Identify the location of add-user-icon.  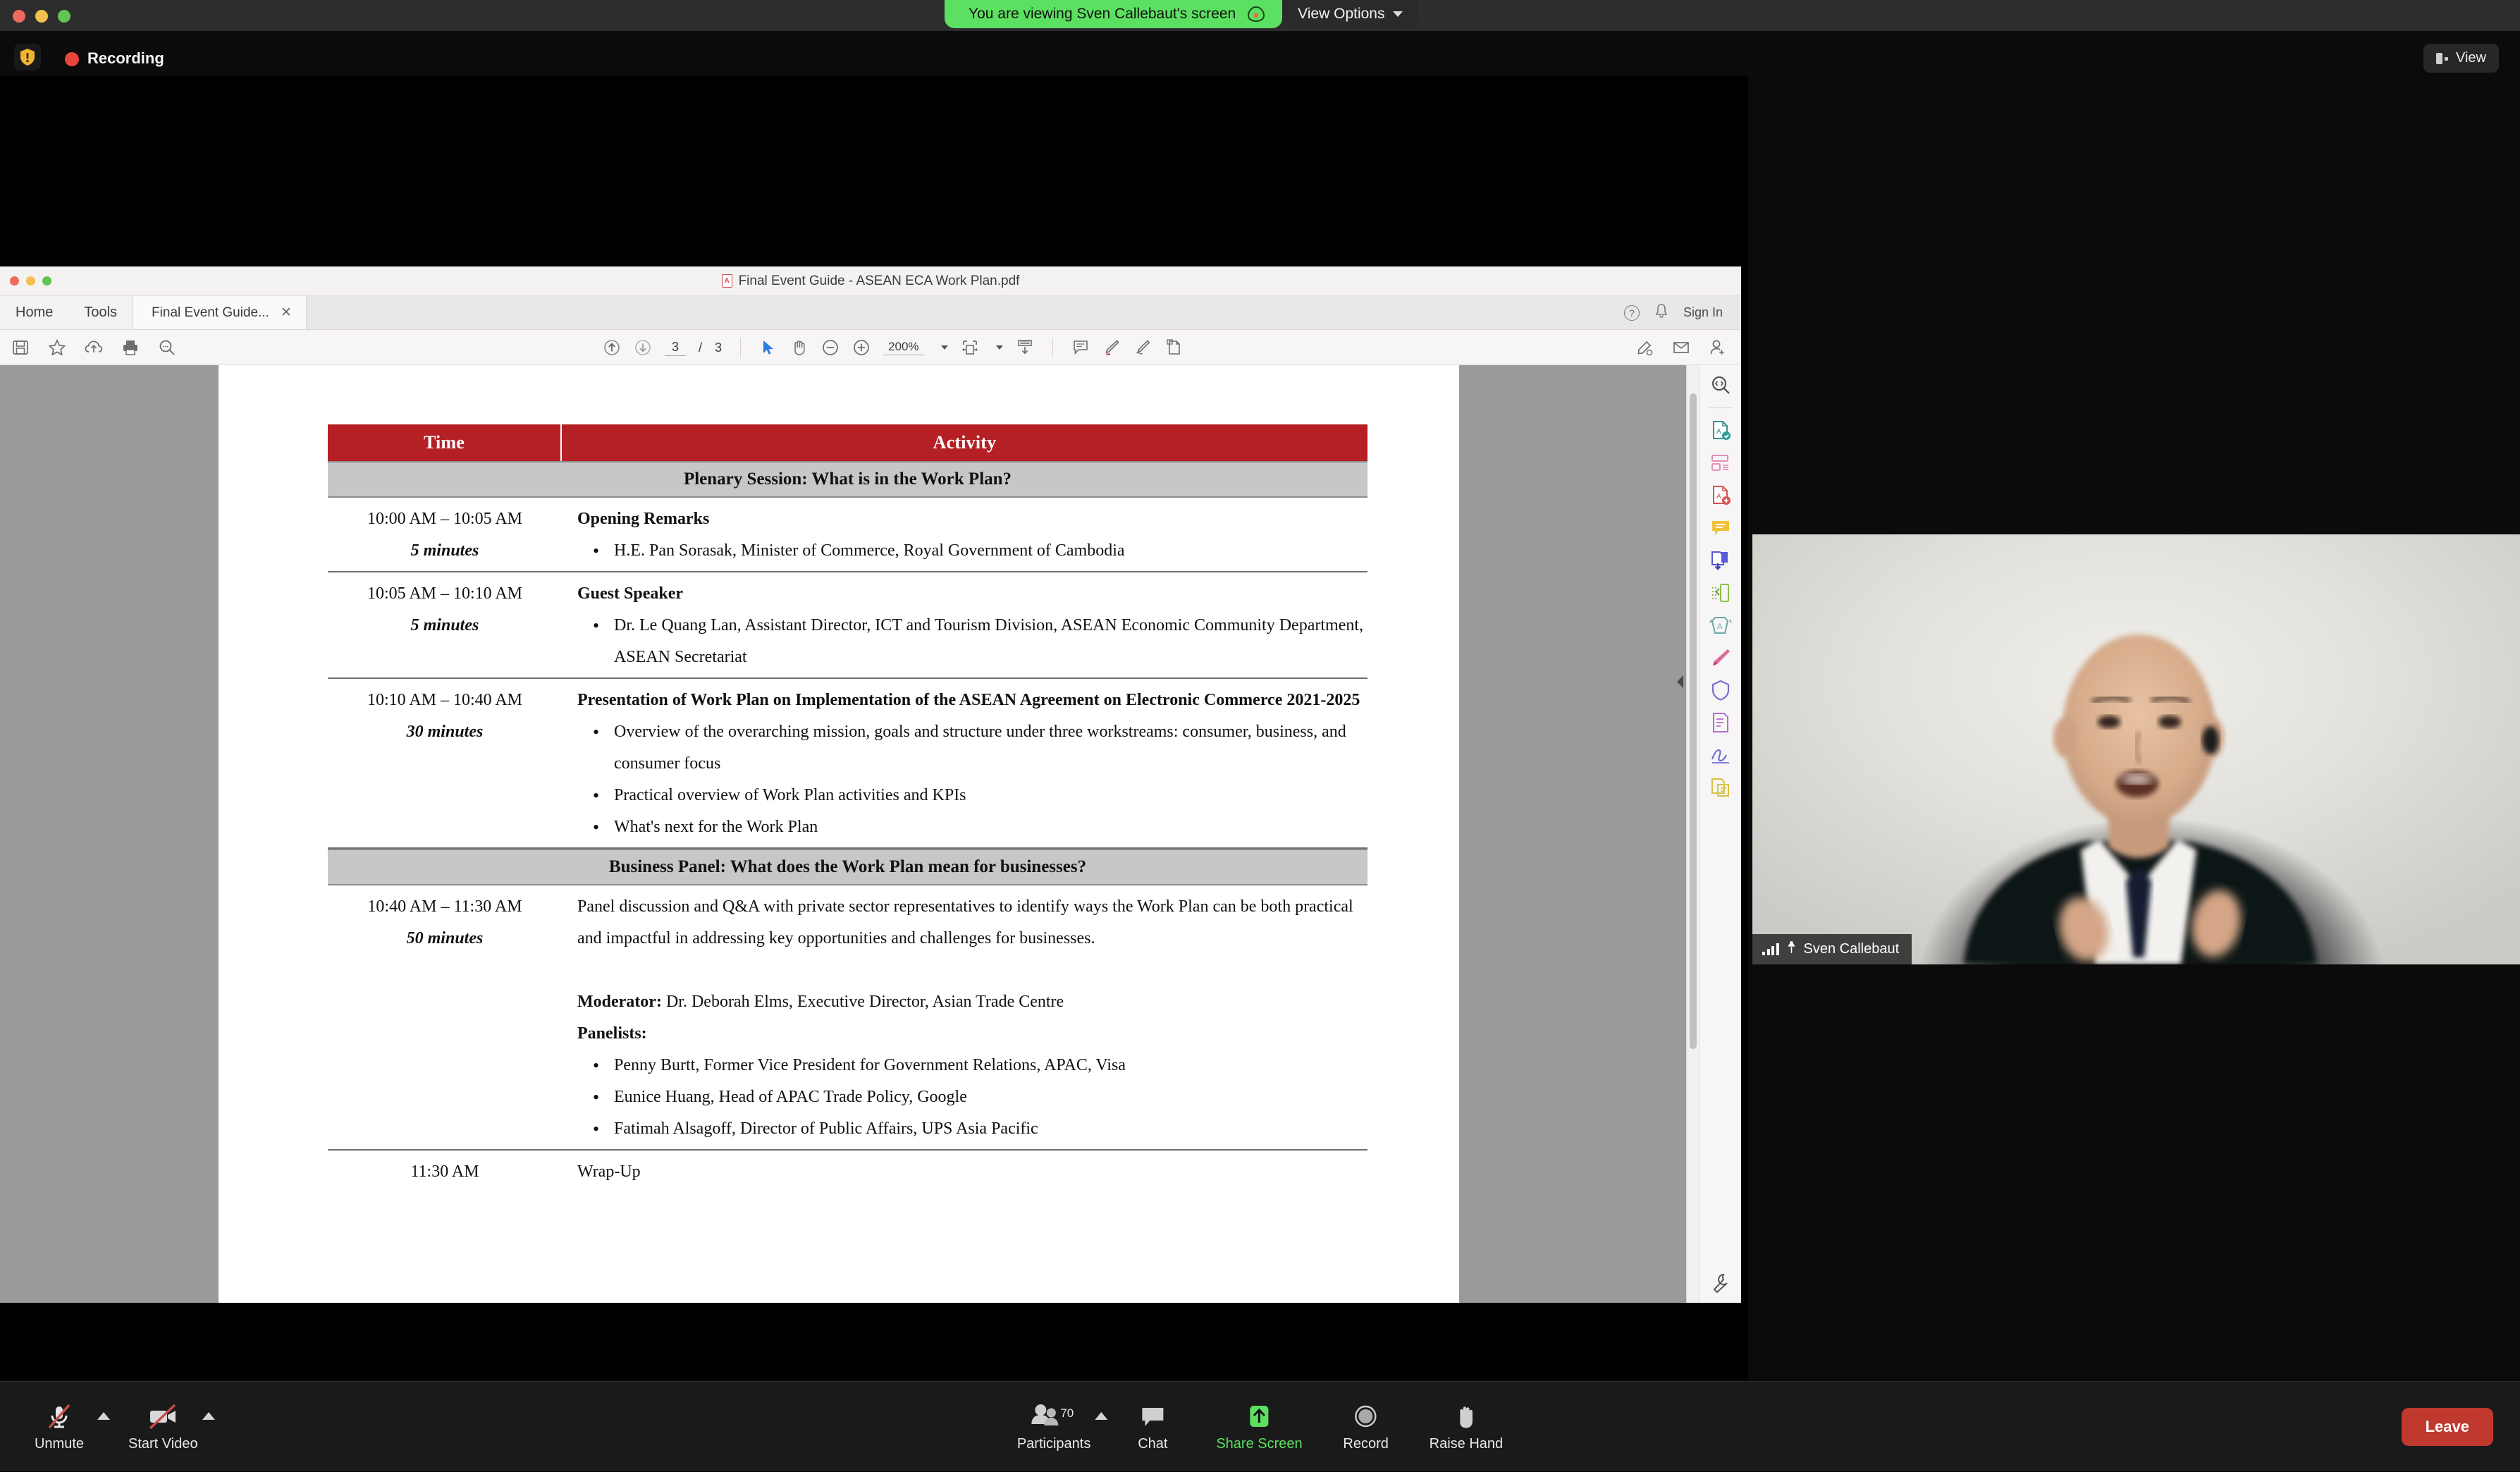
(1718, 347).